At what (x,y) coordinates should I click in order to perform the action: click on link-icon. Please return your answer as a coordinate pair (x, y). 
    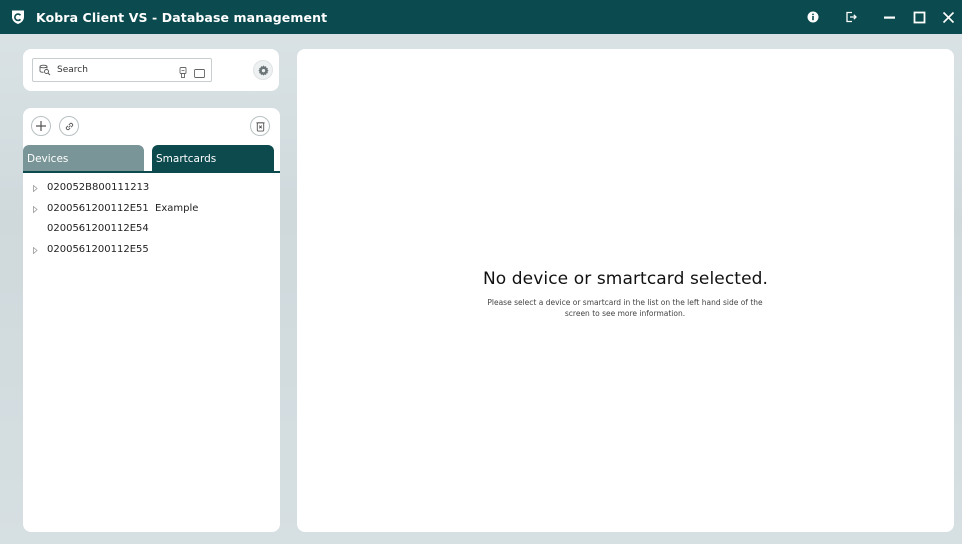
    Looking at the image, I should click on (69, 126).